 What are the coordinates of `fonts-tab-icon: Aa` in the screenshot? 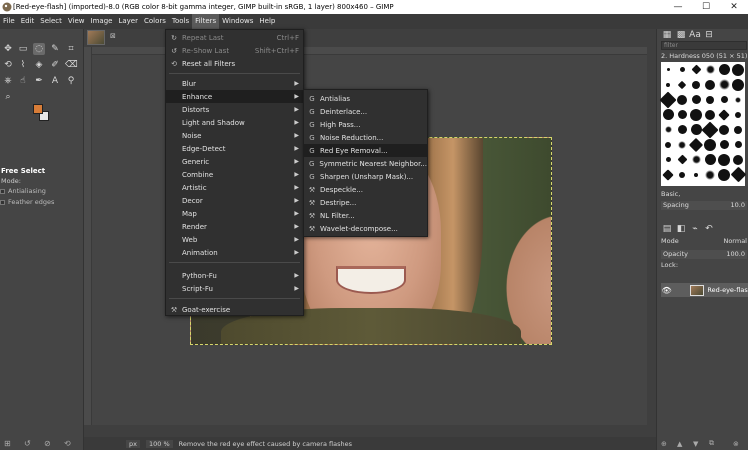 It's located at (695, 35).